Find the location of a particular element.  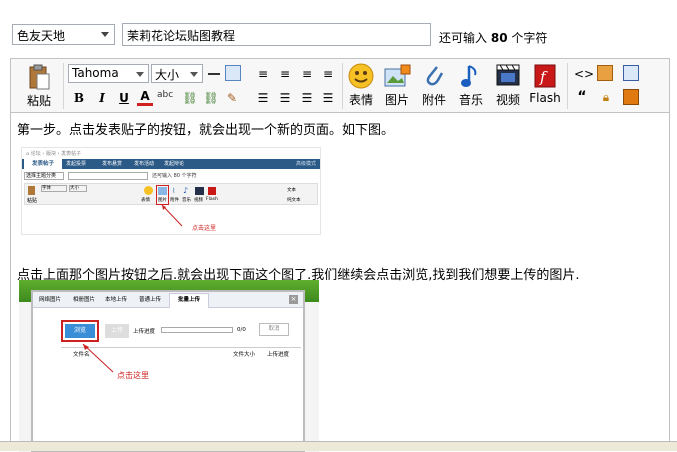

font-size-value: 大小 is located at coordinates (167, 75).